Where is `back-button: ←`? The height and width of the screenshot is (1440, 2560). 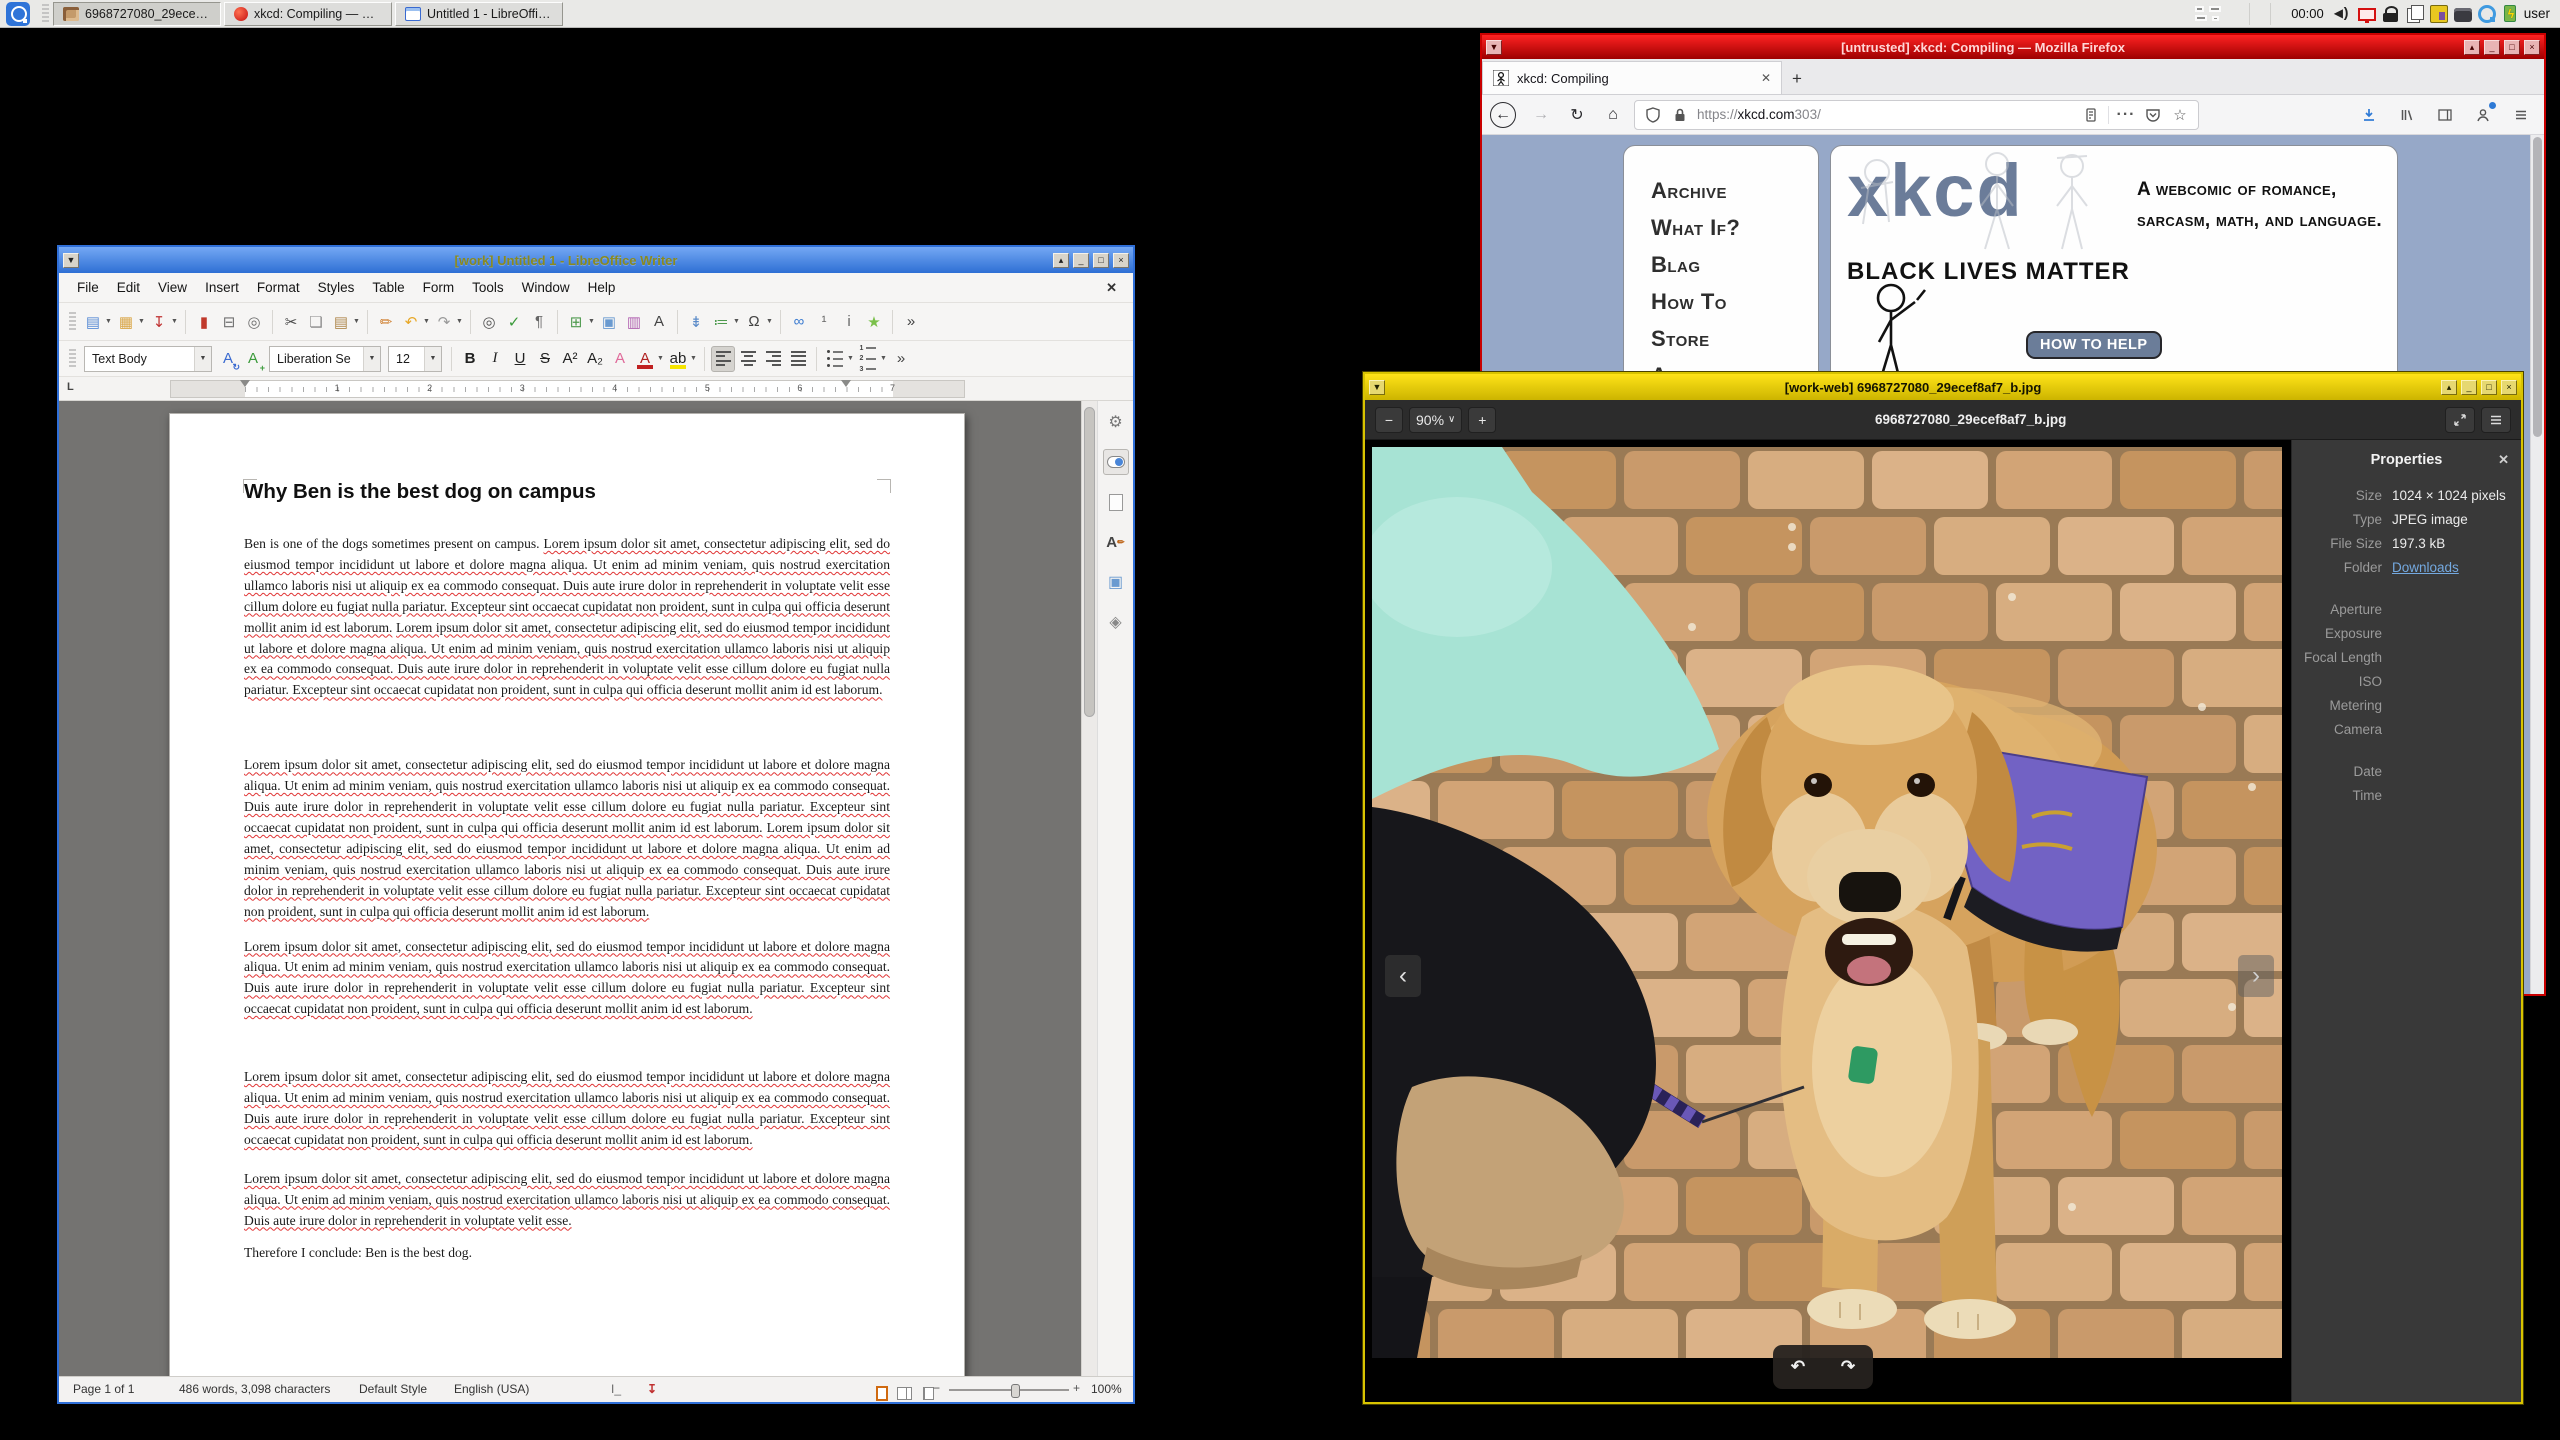 back-button: ← is located at coordinates (1503, 114).